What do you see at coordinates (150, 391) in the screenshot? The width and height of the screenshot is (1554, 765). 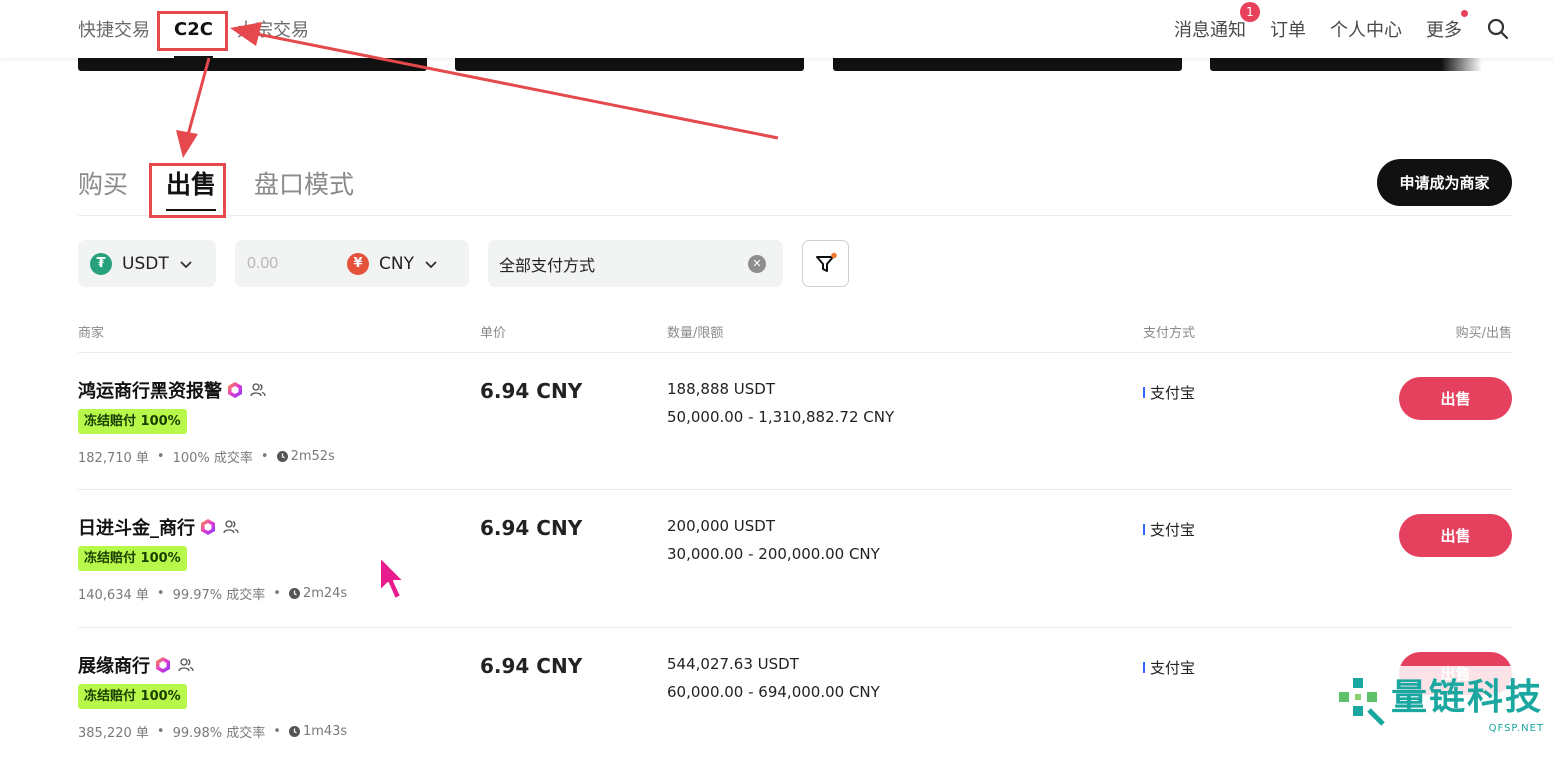 I see `merchant-name-text: 鸿运商行黑资报警` at bounding box center [150, 391].